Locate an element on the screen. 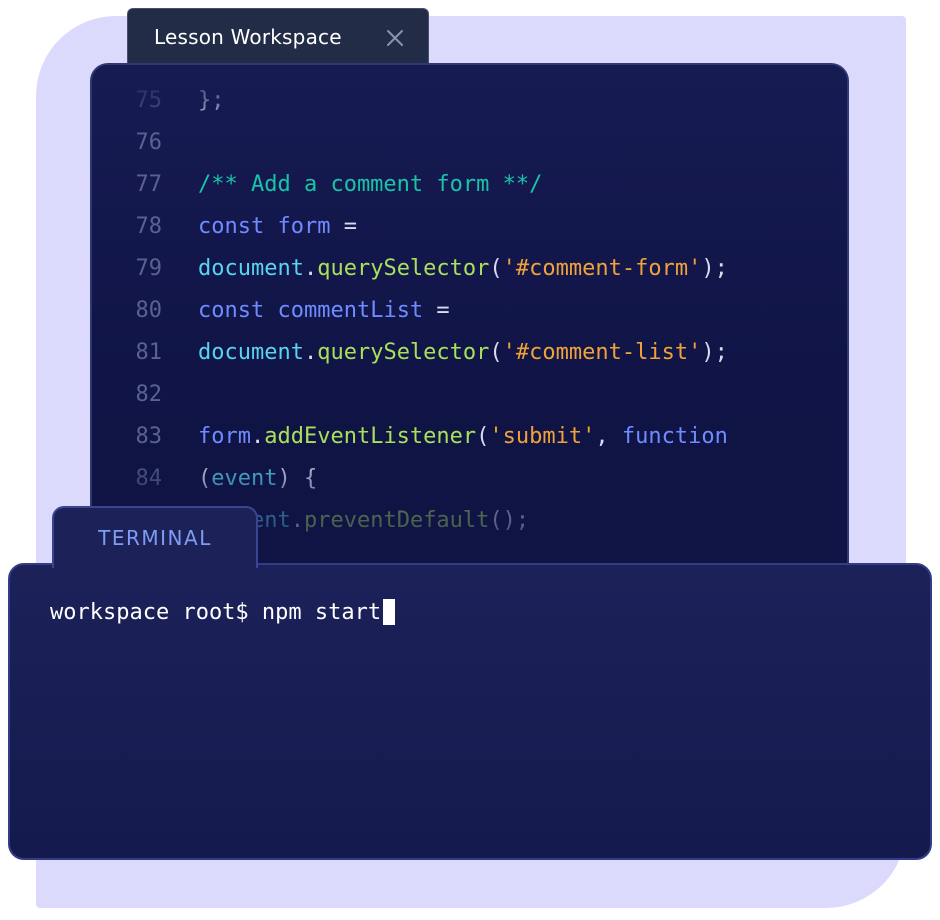 The image size is (940, 920). code-token: }; is located at coordinates (211, 100).